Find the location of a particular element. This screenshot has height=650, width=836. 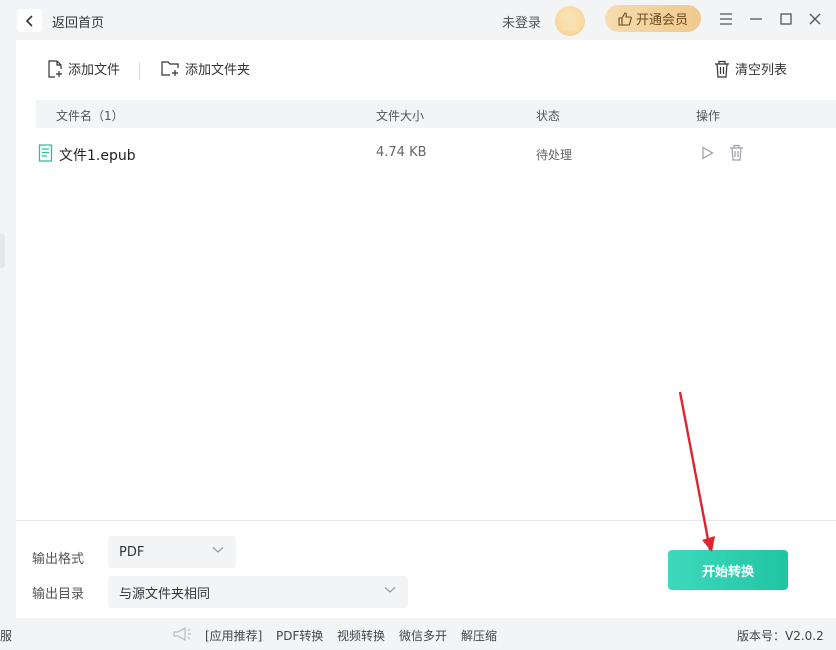

add-file-button: 添加文件 is located at coordinates (83, 68).